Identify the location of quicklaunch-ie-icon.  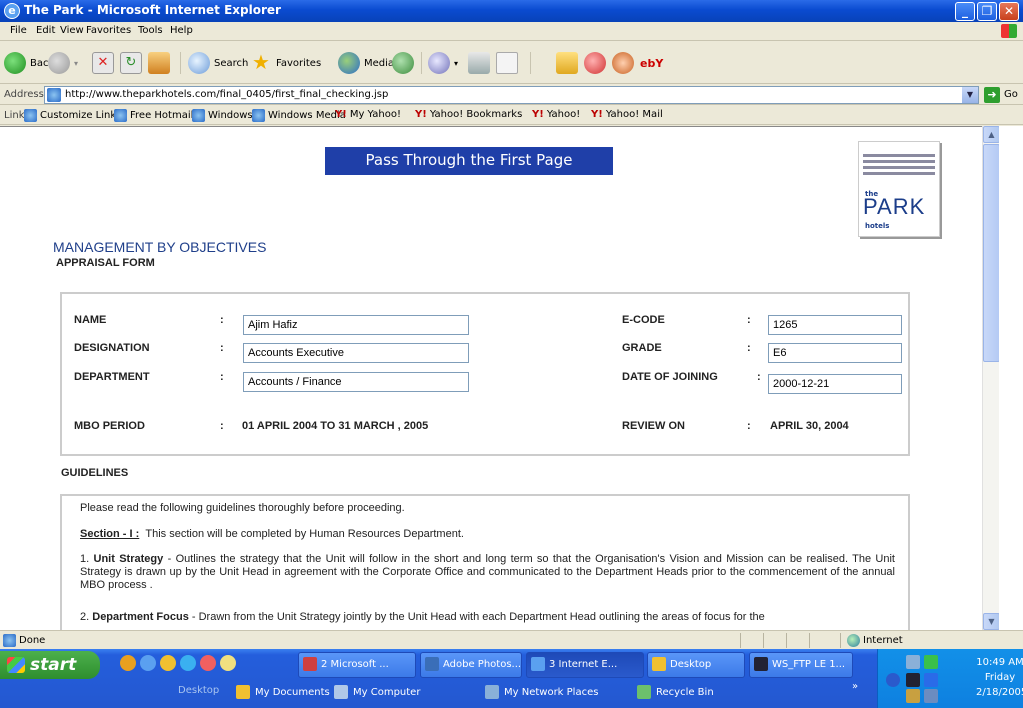
(148, 663).